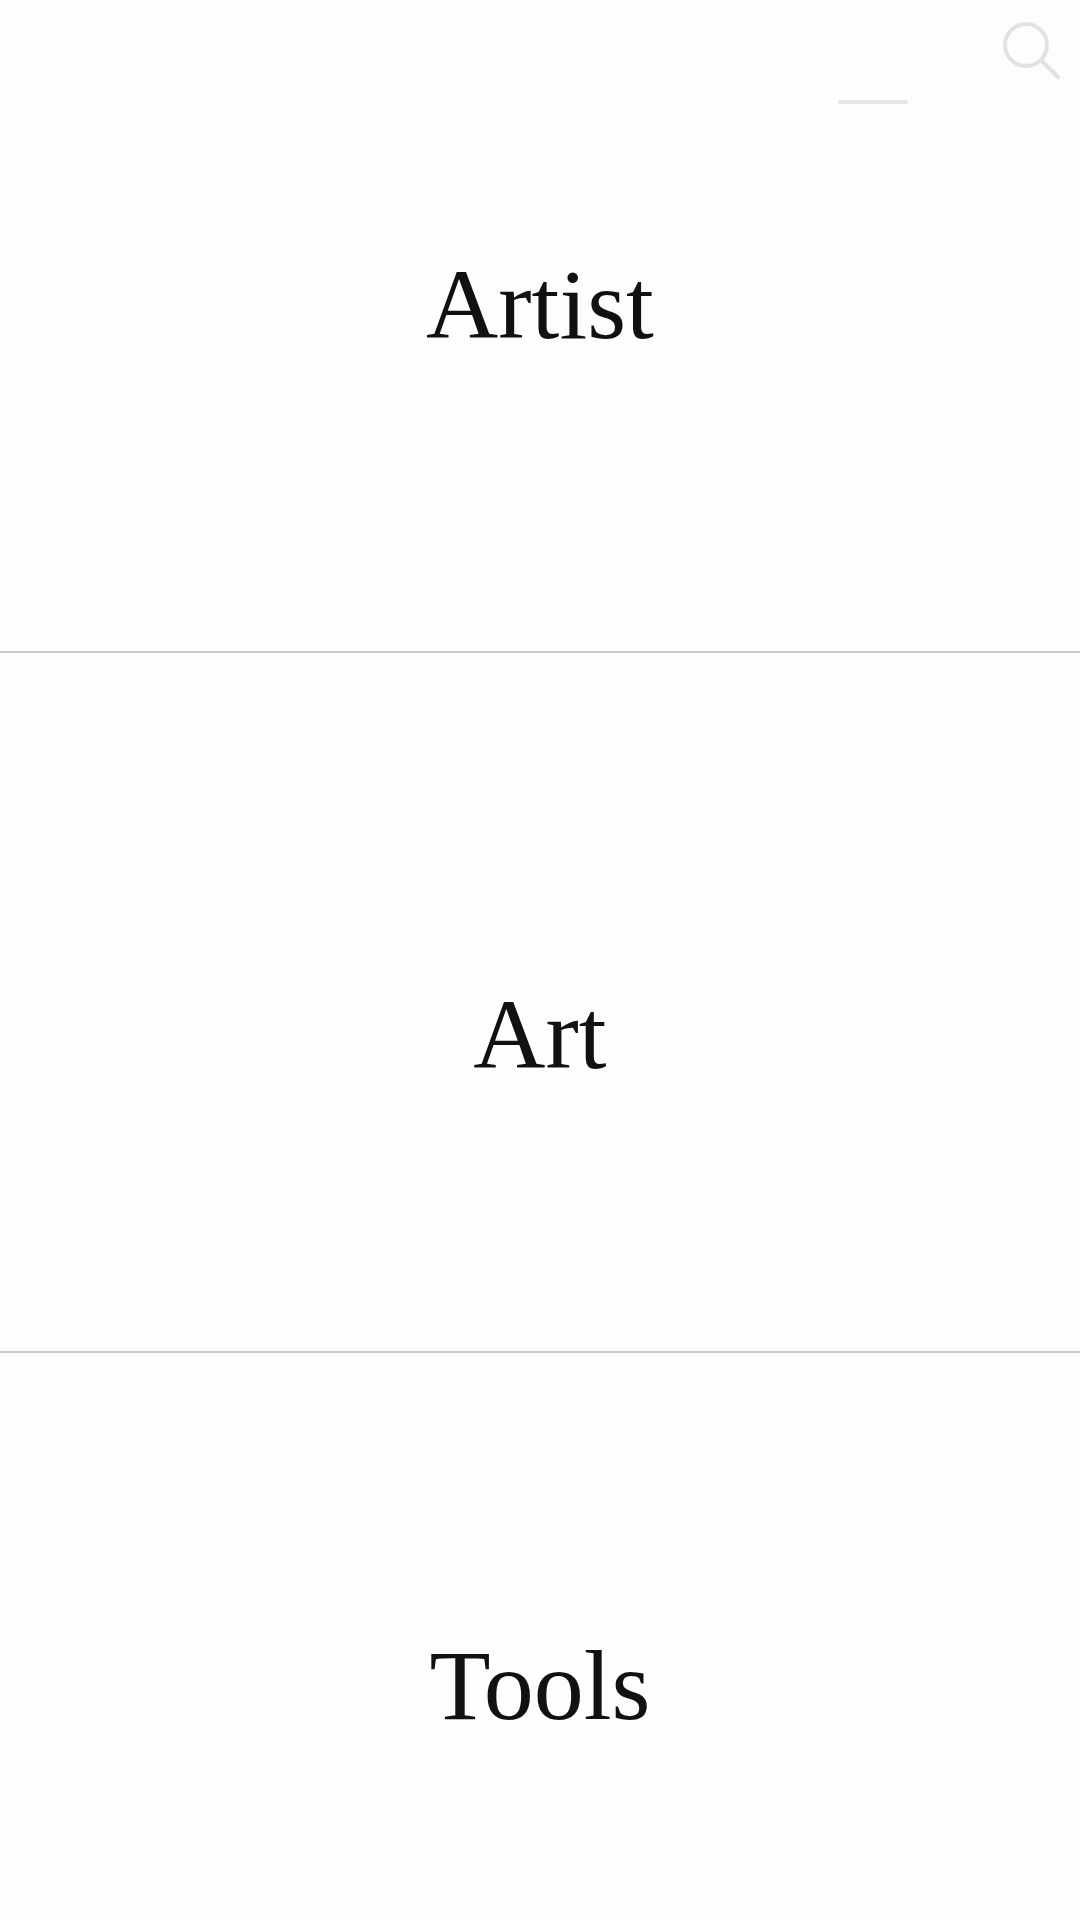  I want to click on category-link: Artist, so click(540, 305).